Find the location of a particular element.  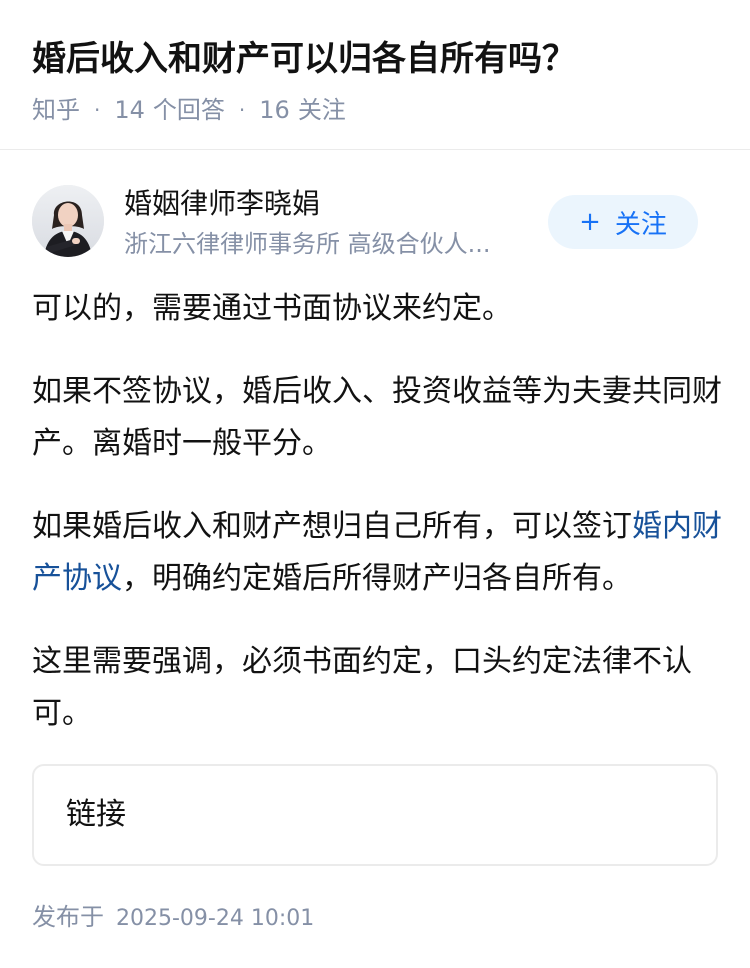

avatar is located at coordinates (68, 221).